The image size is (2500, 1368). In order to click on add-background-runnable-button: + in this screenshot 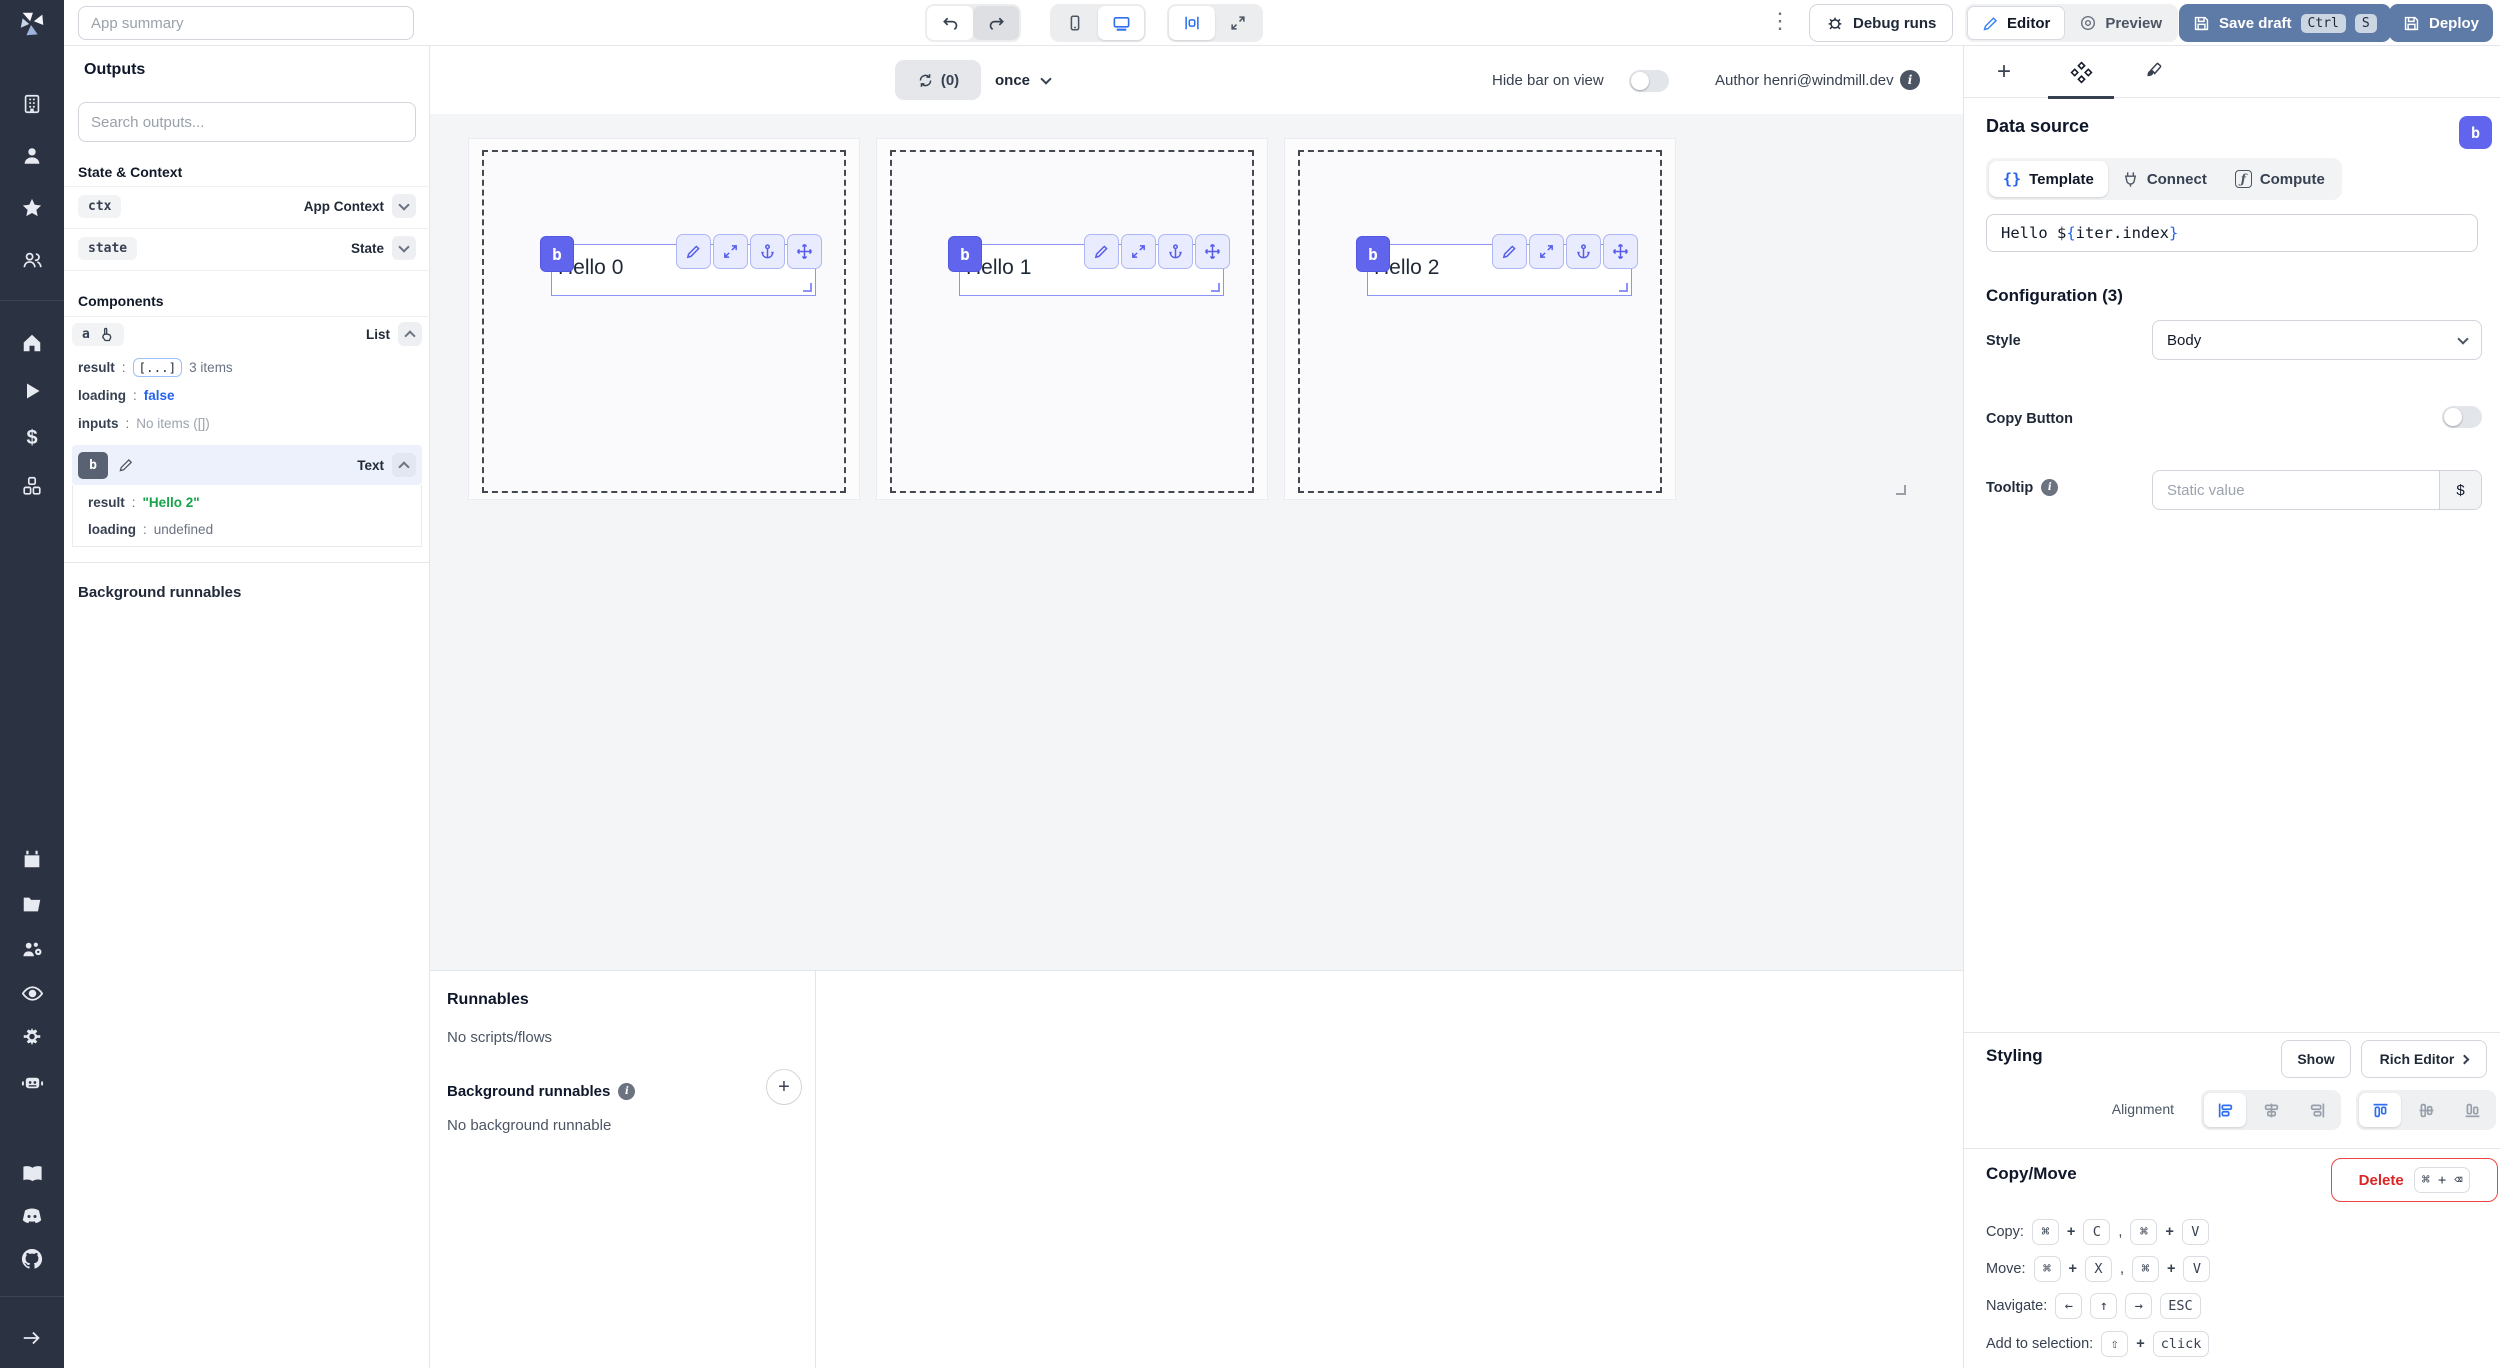, I will do `click(784, 1087)`.